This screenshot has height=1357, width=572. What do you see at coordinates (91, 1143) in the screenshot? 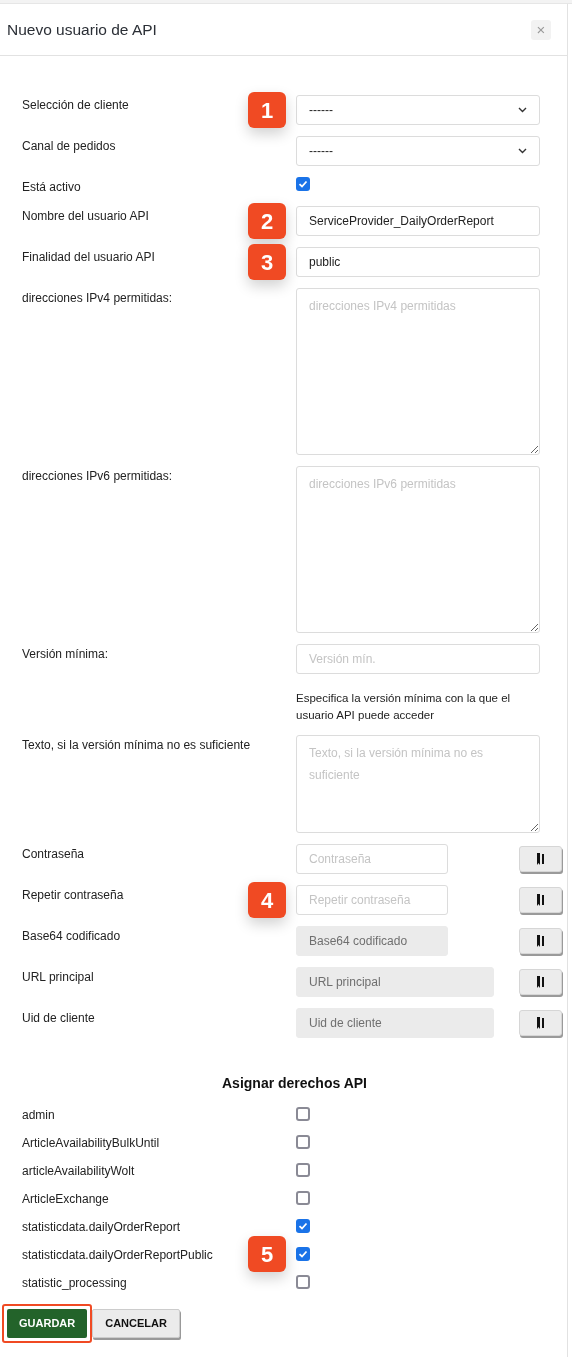
I see `right-label: ArticleAvailabilityBulkUntil` at bounding box center [91, 1143].